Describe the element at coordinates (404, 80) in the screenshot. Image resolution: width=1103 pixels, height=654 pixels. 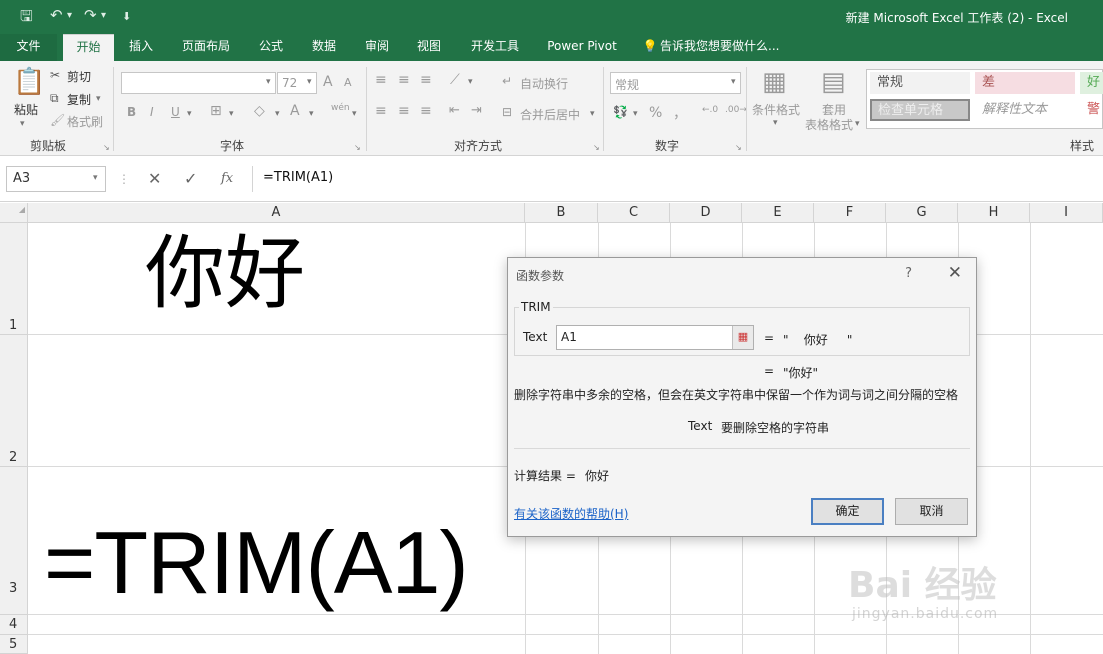
I see `align-middle-icon: ≡` at that location.